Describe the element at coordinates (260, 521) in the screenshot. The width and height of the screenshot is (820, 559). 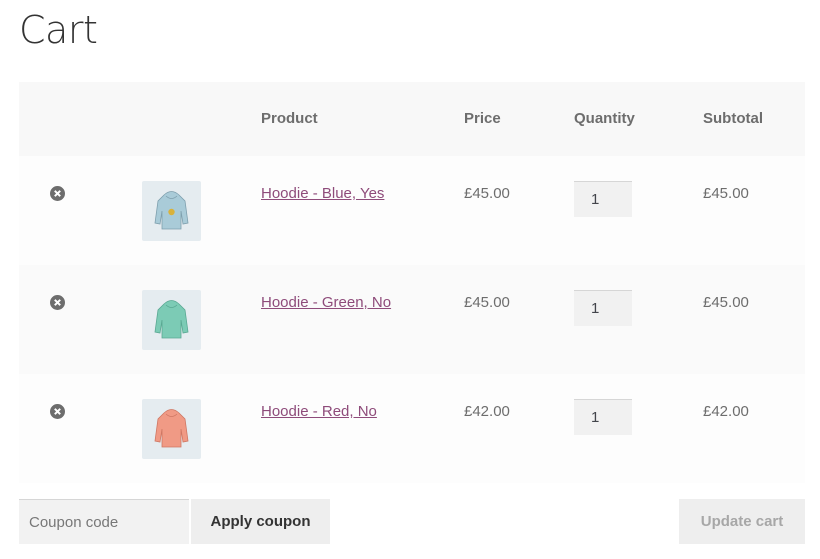
I see `apply-coupon-button: Apply coupon` at that location.